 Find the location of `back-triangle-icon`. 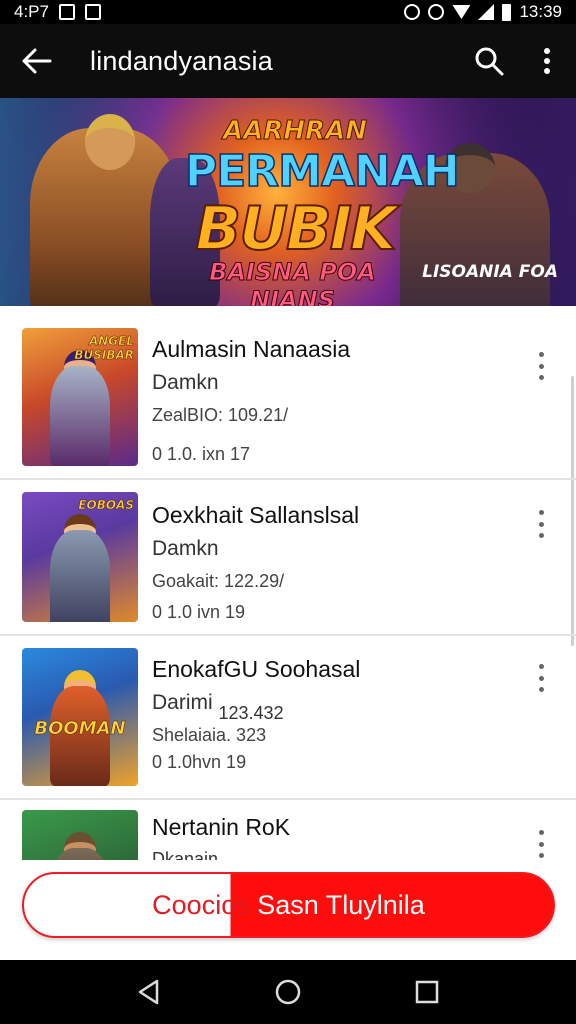

back-triangle-icon is located at coordinates (149, 992).